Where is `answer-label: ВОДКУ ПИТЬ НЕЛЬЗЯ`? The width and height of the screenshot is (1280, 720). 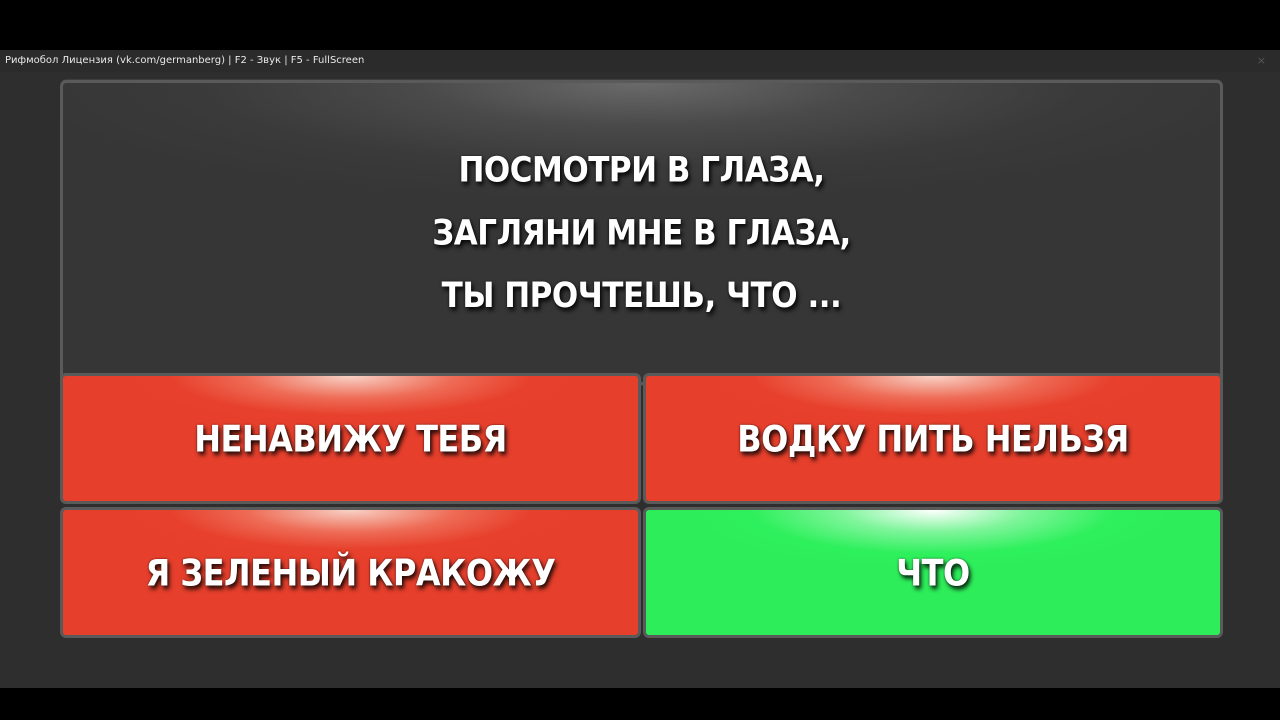 answer-label: ВОДКУ ПИТЬ НЕЛЬЗЯ is located at coordinates (933, 438).